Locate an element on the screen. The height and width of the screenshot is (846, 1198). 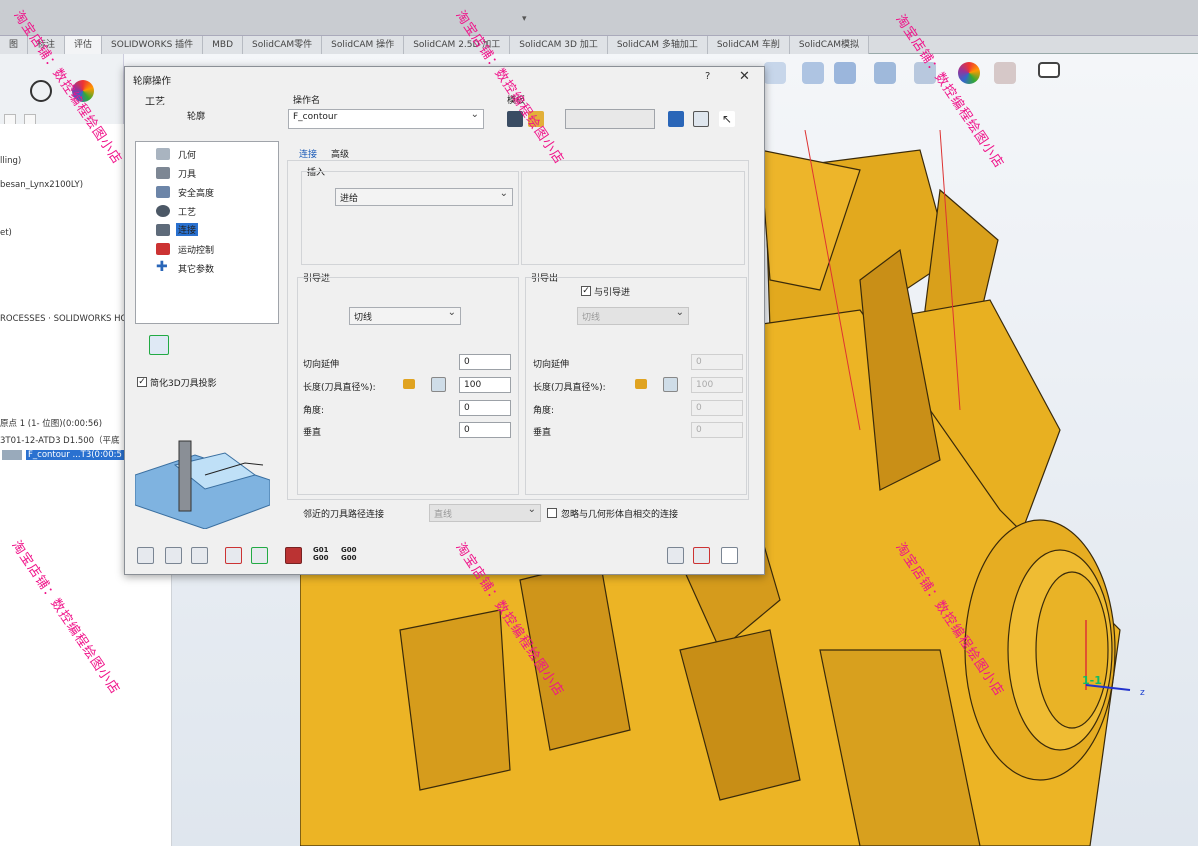
lead-out-tangent-ext-input: 0 is located at coordinates (717, 362).